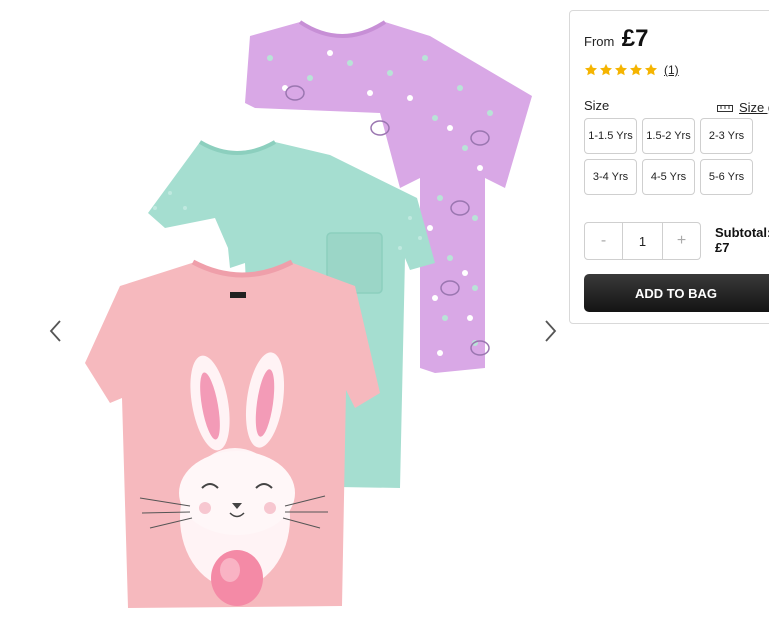  Describe the element at coordinates (668, 177) in the screenshot. I see `size-option: 4-5 Yrs` at that location.